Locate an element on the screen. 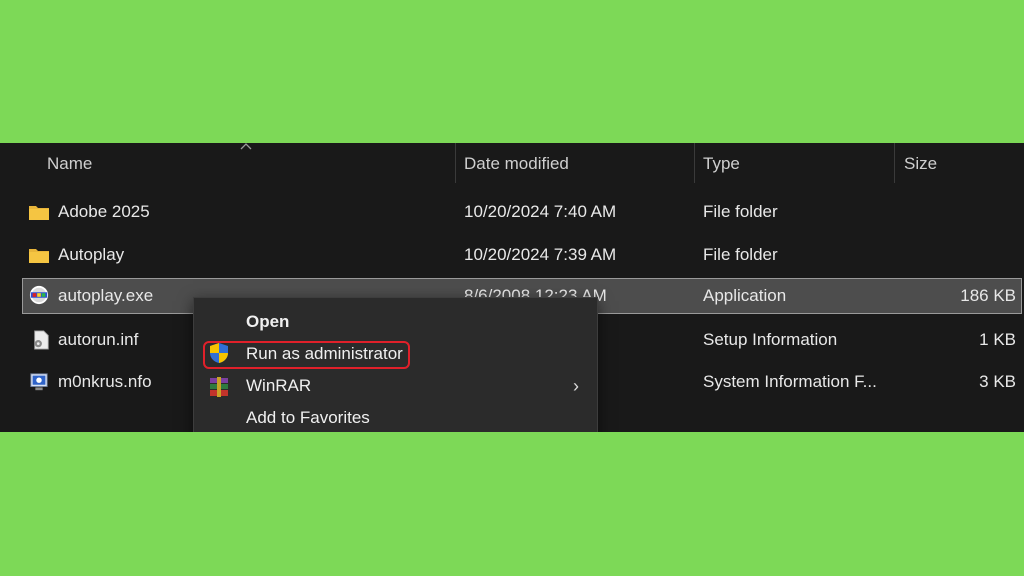 This screenshot has height=576, width=1024. column-header-type: Type is located at coordinates (721, 165).